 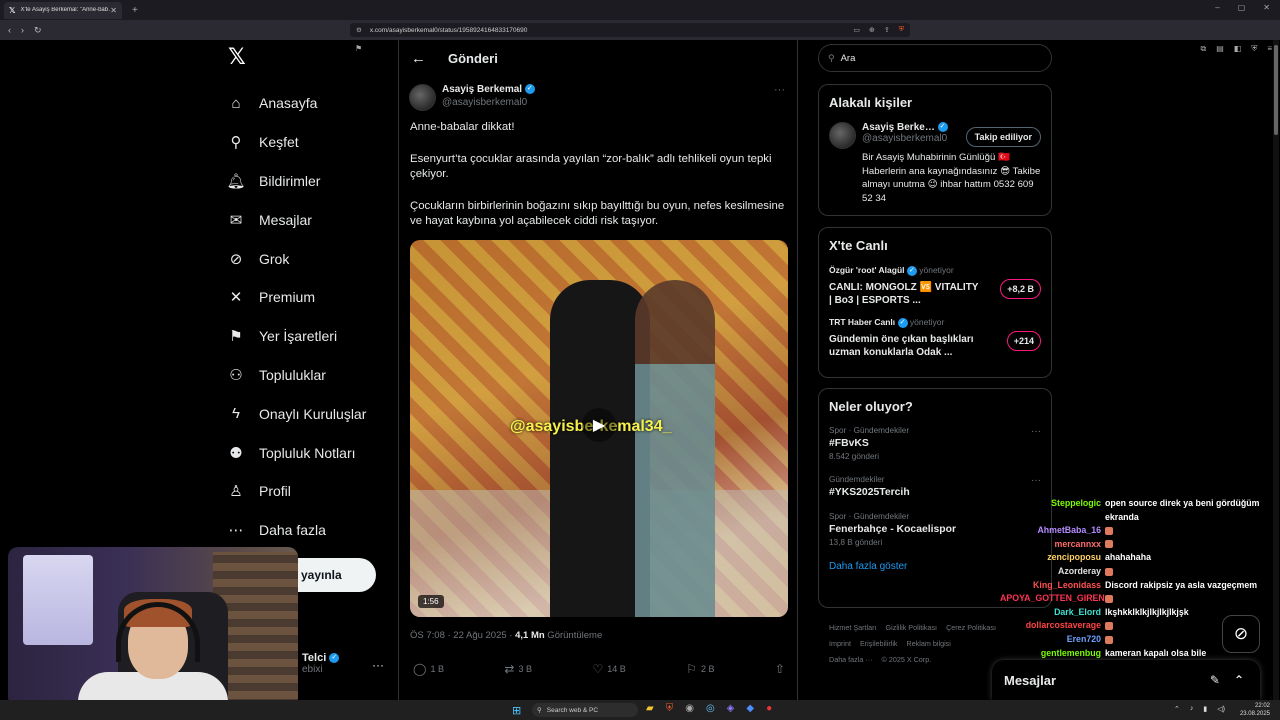 What do you see at coordinates (311, 491) in the screenshot?
I see `nav-item-user: ♙ Profil` at bounding box center [311, 491].